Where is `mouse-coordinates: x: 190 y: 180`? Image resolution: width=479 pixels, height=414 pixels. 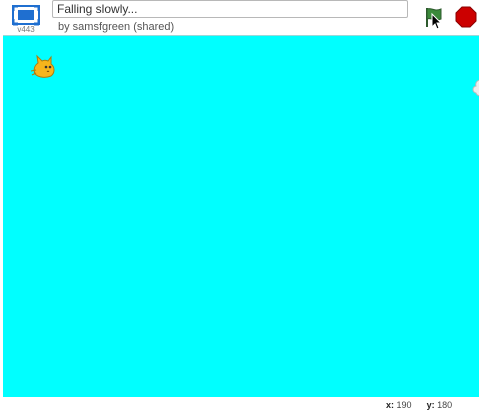
mouse-coordinates: x: 190 y: 180 is located at coordinates (419, 405).